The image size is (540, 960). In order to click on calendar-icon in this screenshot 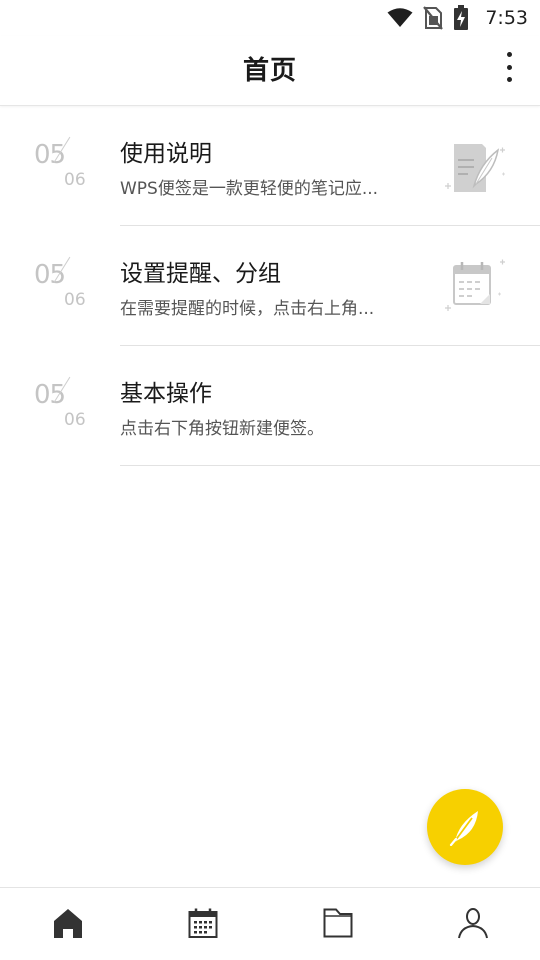, I will do `click(202, 923)`.